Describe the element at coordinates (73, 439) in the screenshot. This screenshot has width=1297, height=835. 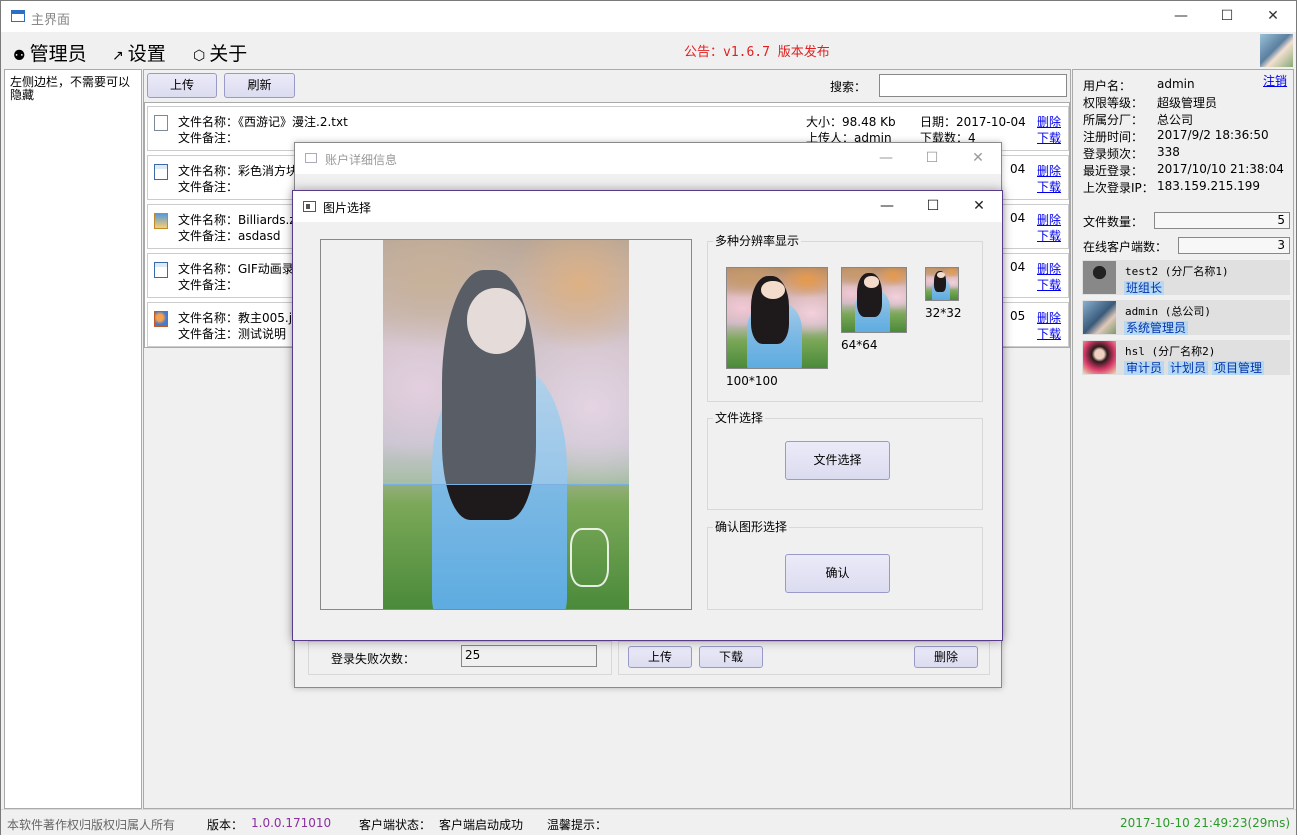
I see `left-sidebar: 左侧边栏，不需要可以隐藏` at that location.